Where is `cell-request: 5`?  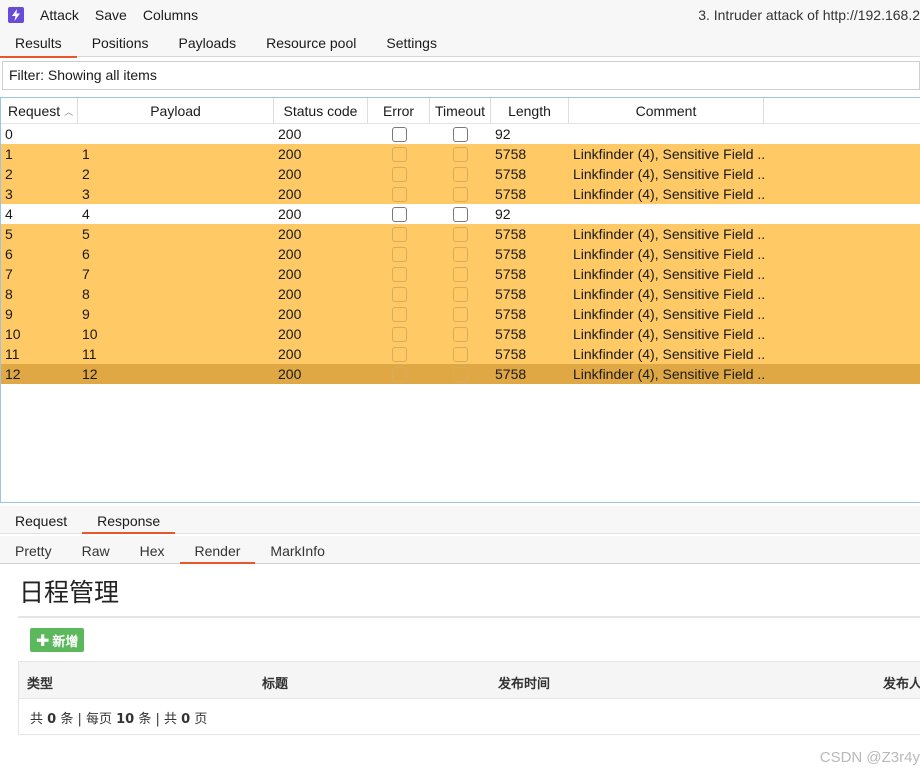
cell-request: 5 is located at coordinates (9, 234).